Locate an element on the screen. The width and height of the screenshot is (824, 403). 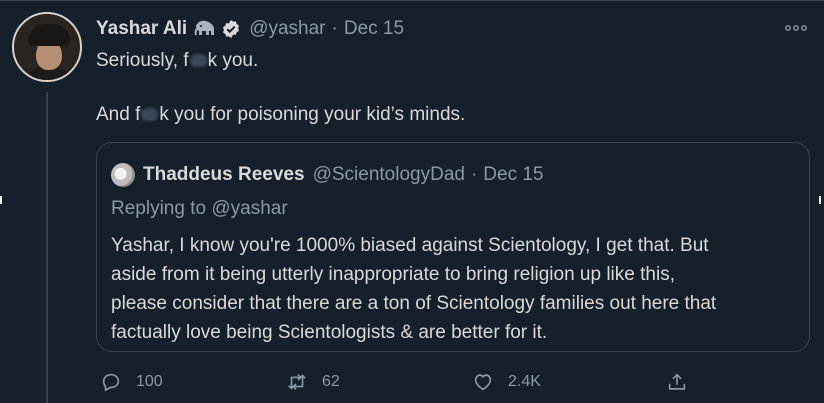
thread-line is located at coordinates (47, 247).